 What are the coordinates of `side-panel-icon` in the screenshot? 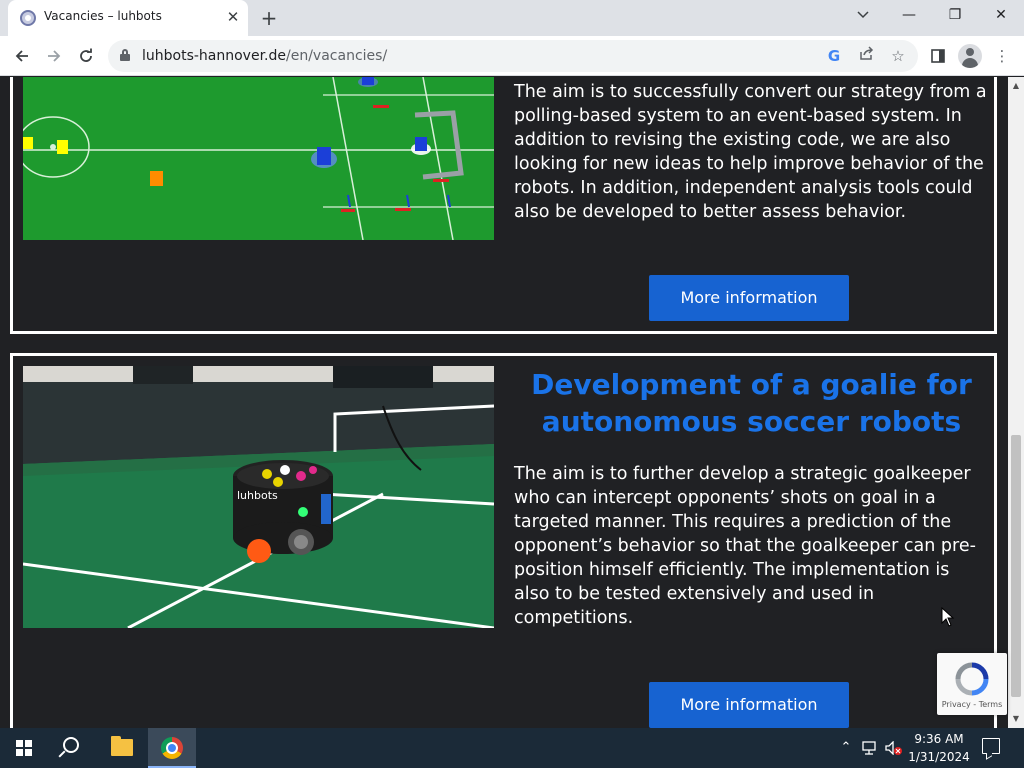 It's located at (938, 56).